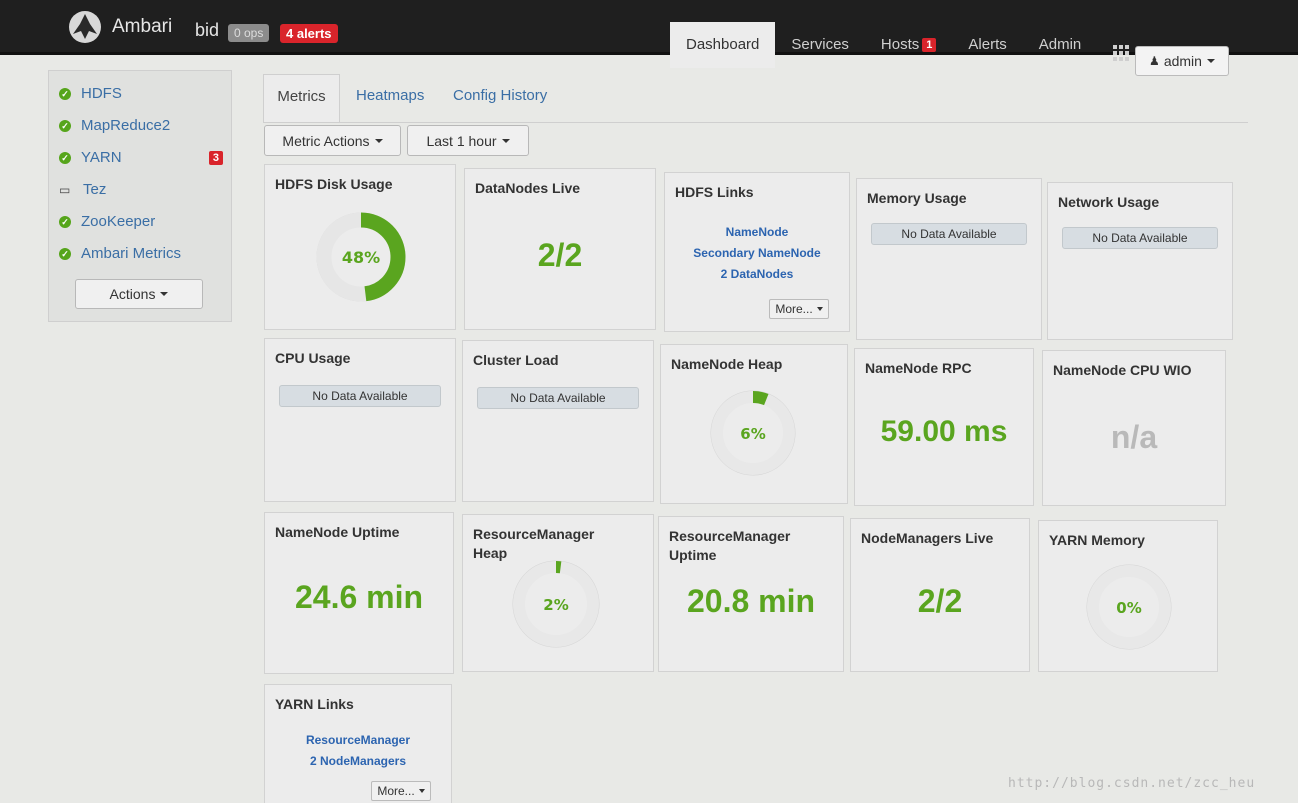  I want to click on cluster-name: bid, so click(207, 30).